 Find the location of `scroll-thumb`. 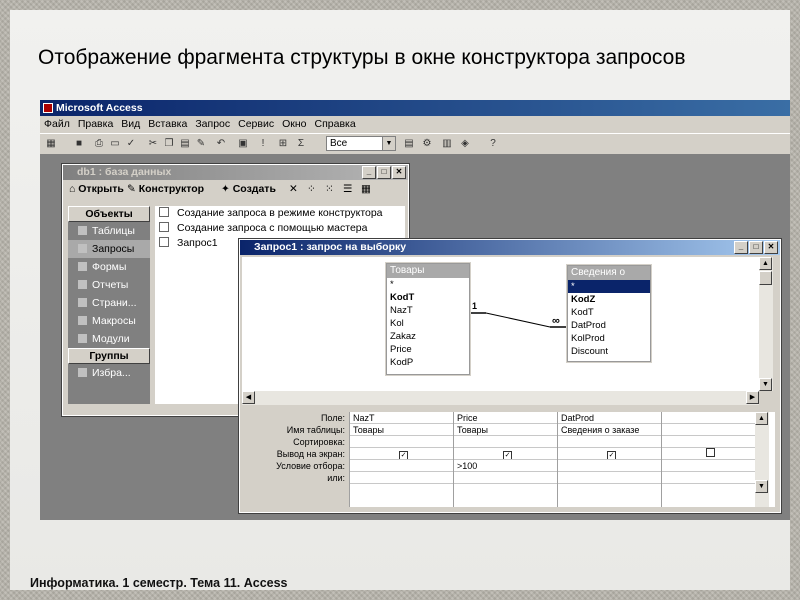

scroll-thumb is located at coordinates (765, 278).